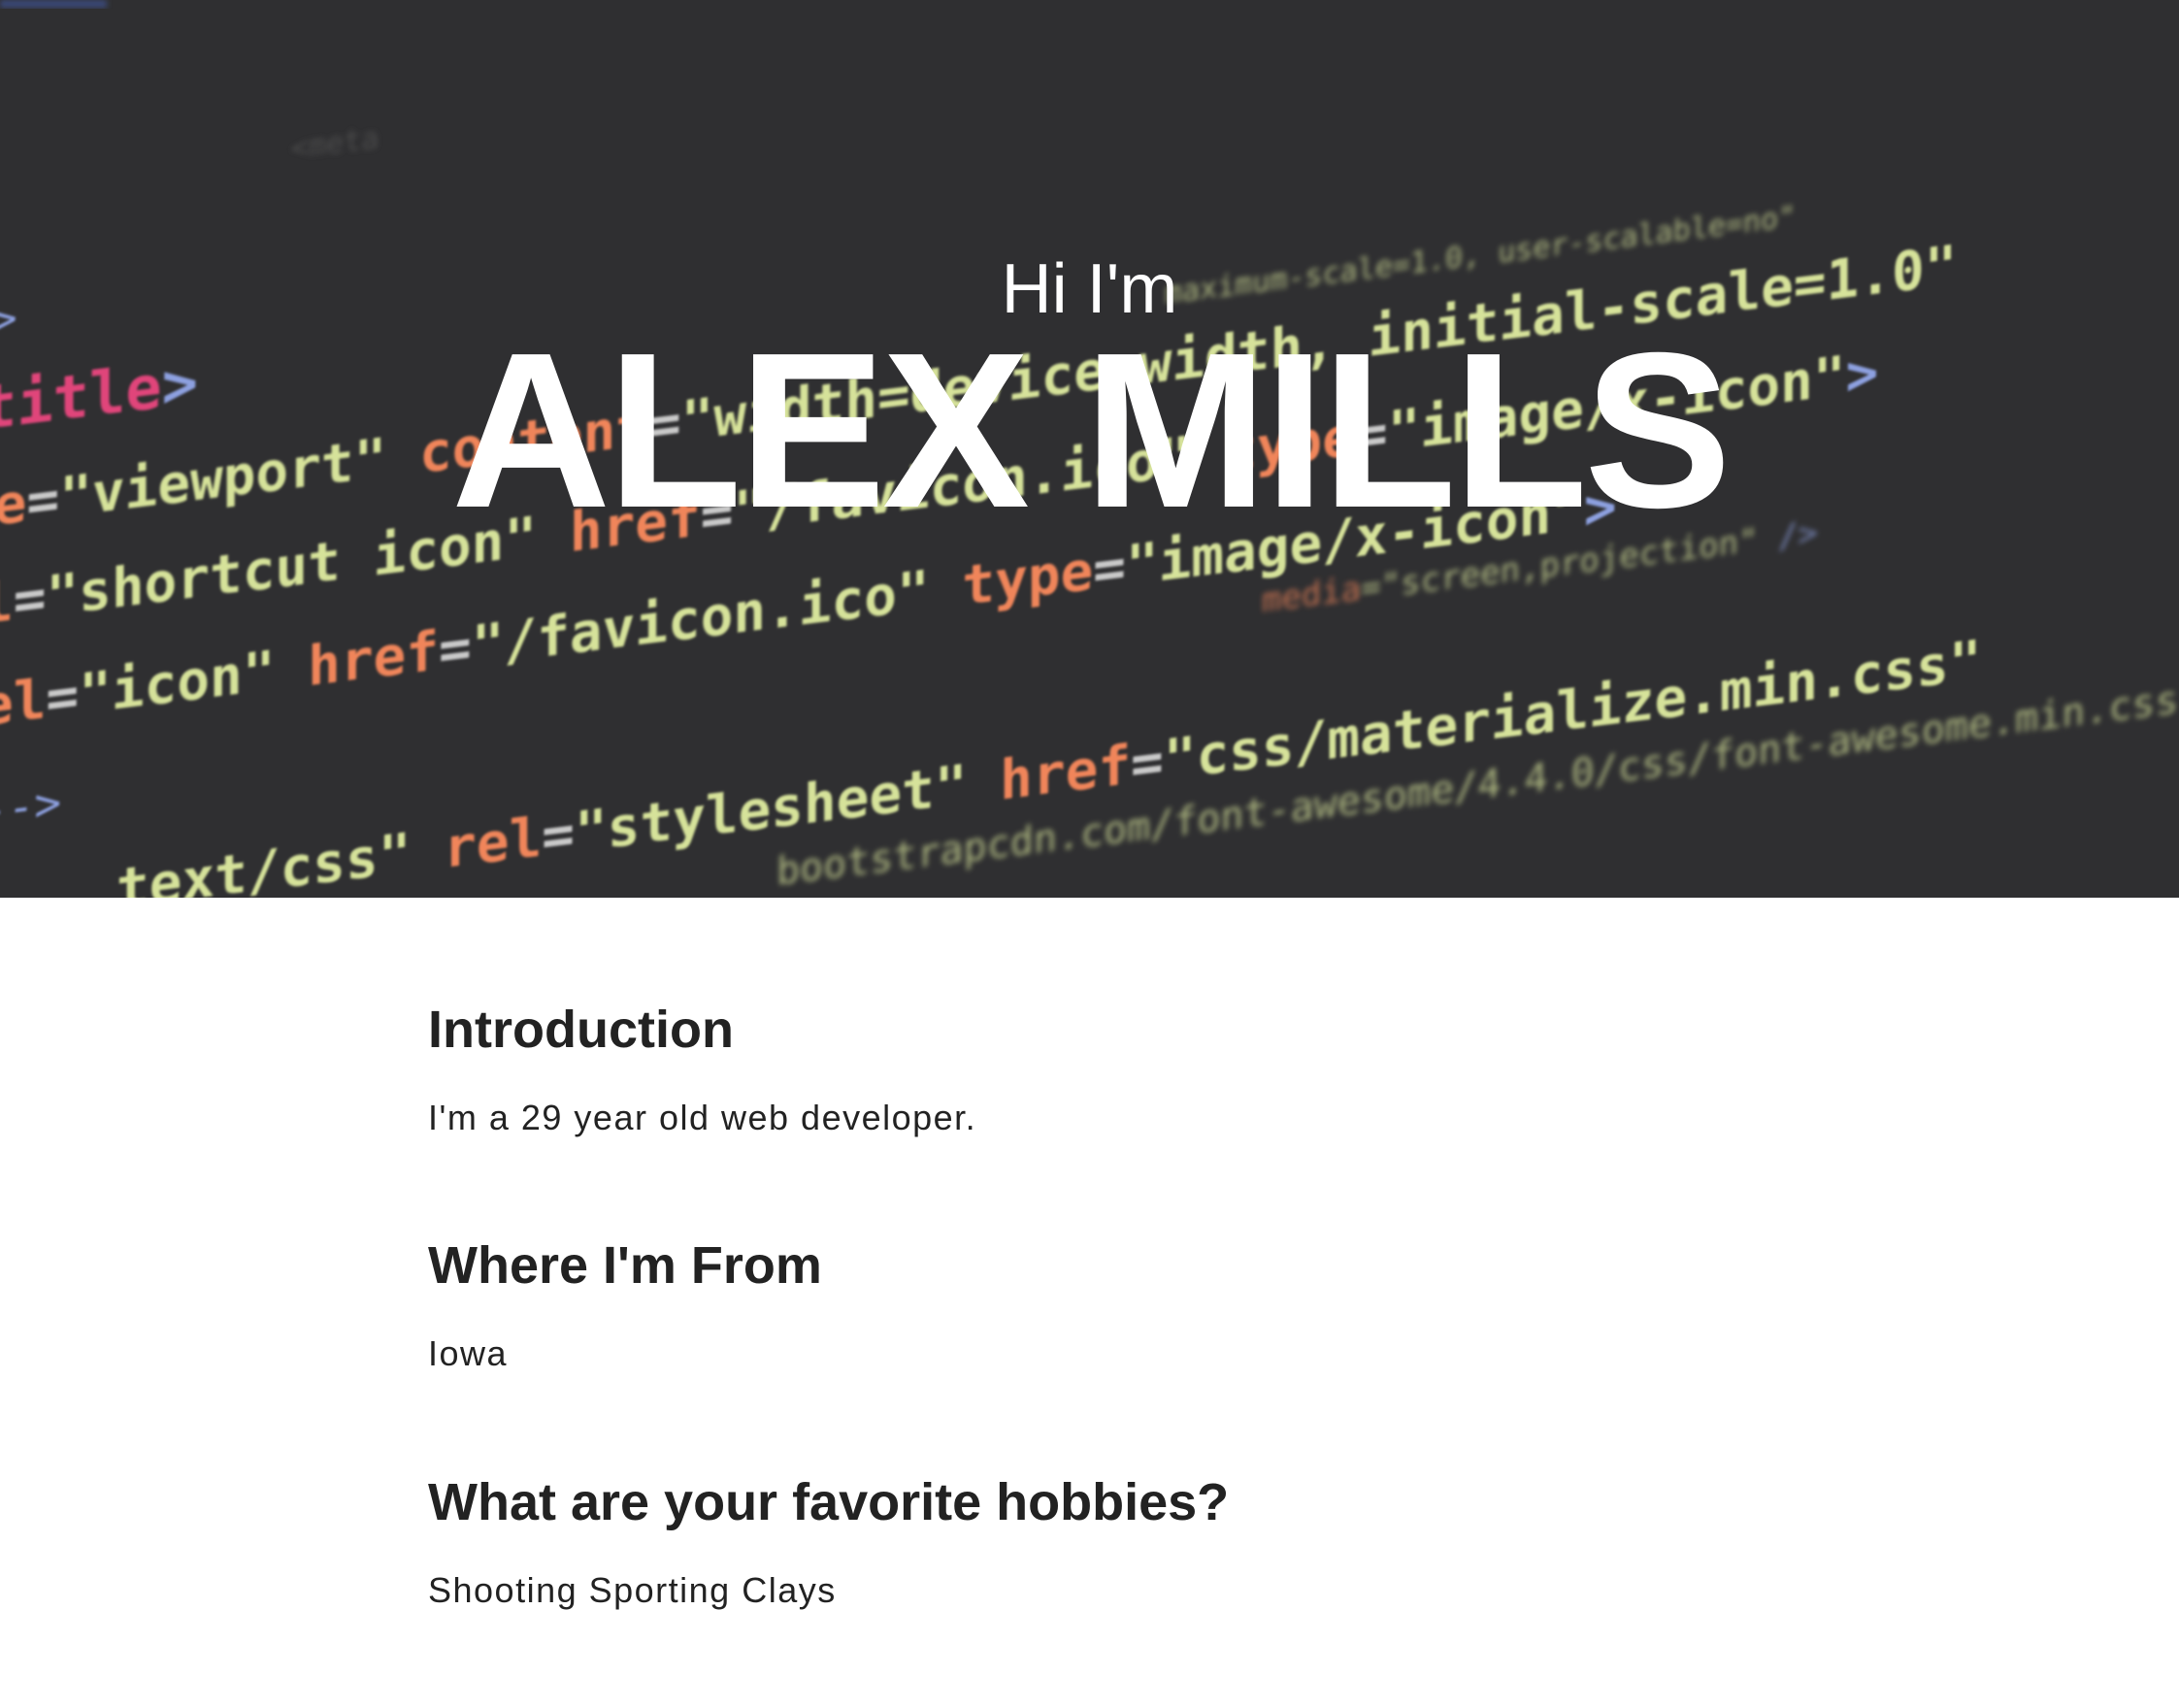  Describe the element at coordinates (581, 1030) in the screenshot. I see `section-heading: Introduction` at that location.